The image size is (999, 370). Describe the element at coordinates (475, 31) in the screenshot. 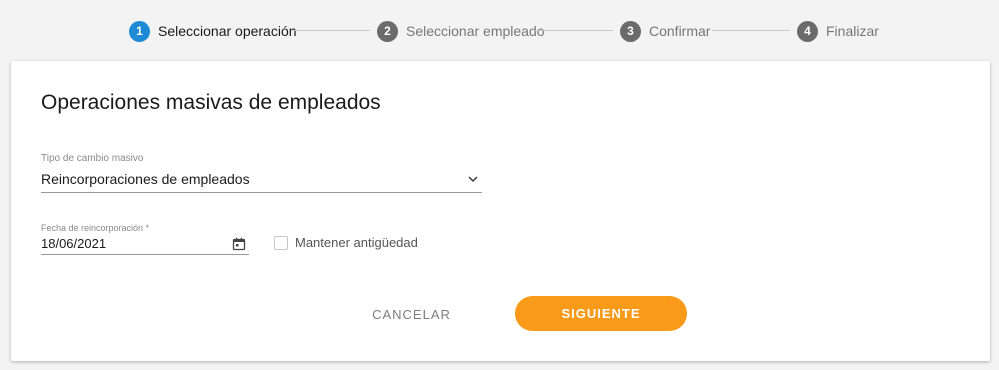

I see `step-2-label: Seleccionar empleado` at that location.